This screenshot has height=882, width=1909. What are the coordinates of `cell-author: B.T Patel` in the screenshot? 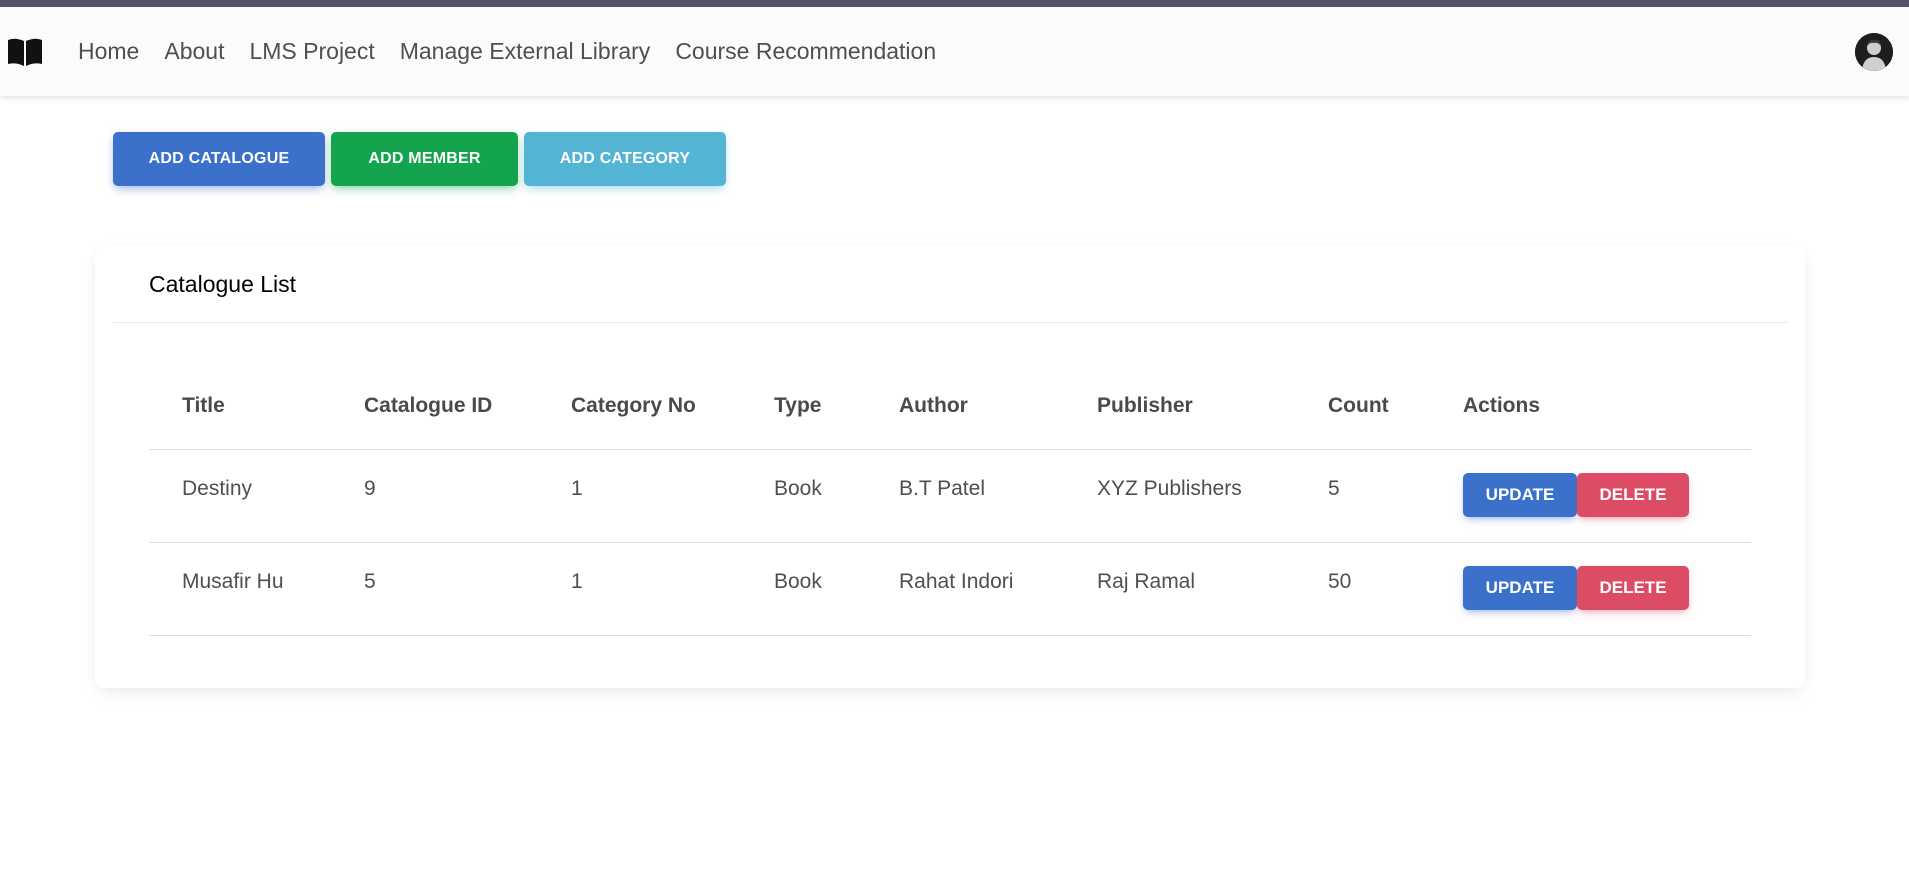 It's located at (942, 488).